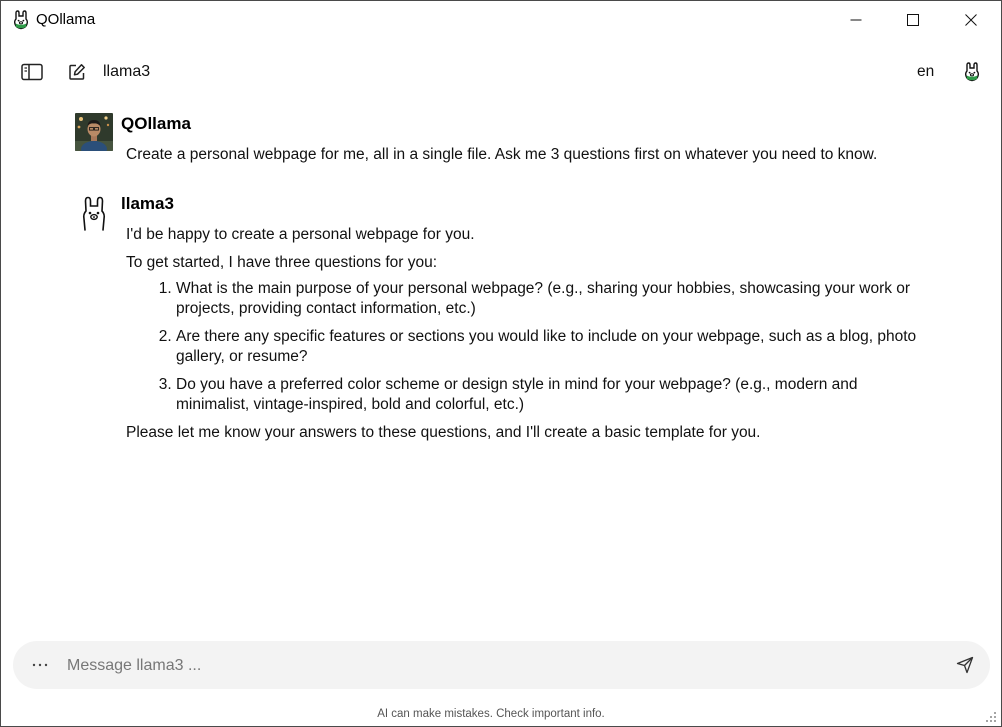 This screenshot has width=1002, height=727. What do you see at coordinates (156, 123) in the screenshot?
I see `message-sender: QOllama` at bounding box center [156, 123].